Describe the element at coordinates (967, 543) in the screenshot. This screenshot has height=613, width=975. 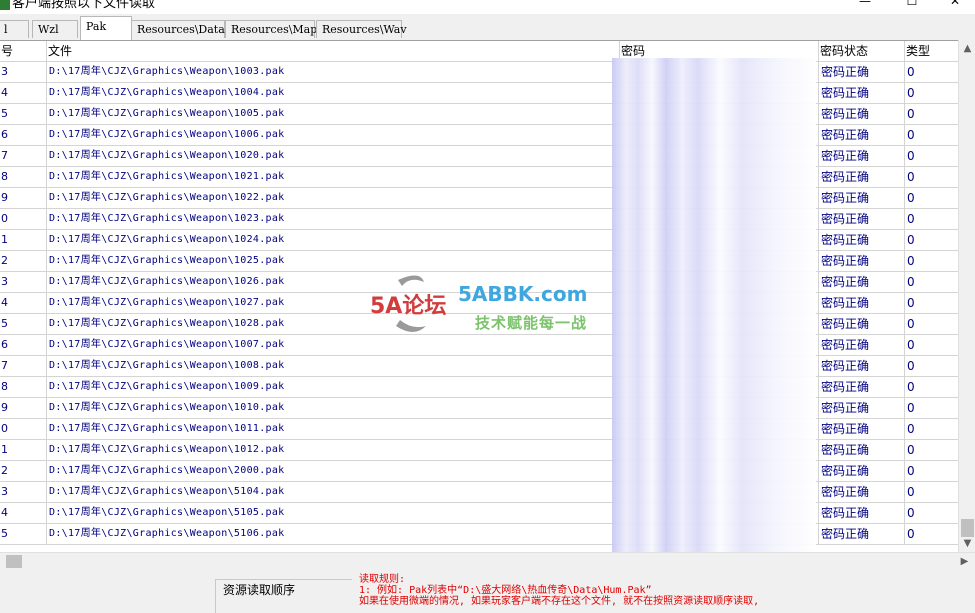
I see `scroll-down-icon: ▼` at that location.